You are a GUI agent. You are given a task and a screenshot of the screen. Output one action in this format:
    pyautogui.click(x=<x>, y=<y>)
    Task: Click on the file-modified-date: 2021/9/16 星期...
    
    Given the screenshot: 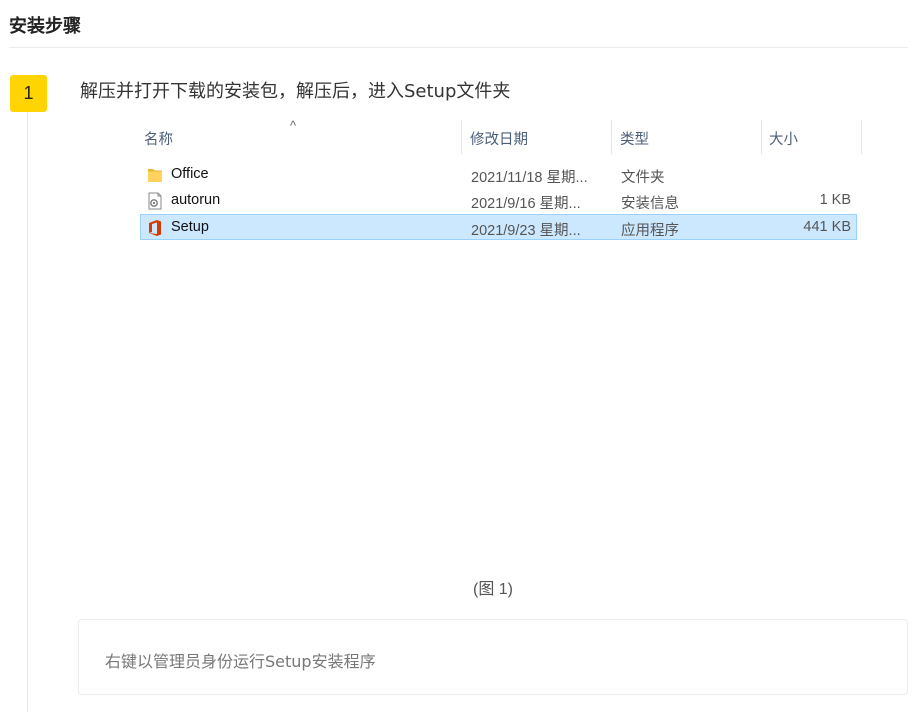 What is the action you would take?
    pyautogui.click(x=526, y=204)
    